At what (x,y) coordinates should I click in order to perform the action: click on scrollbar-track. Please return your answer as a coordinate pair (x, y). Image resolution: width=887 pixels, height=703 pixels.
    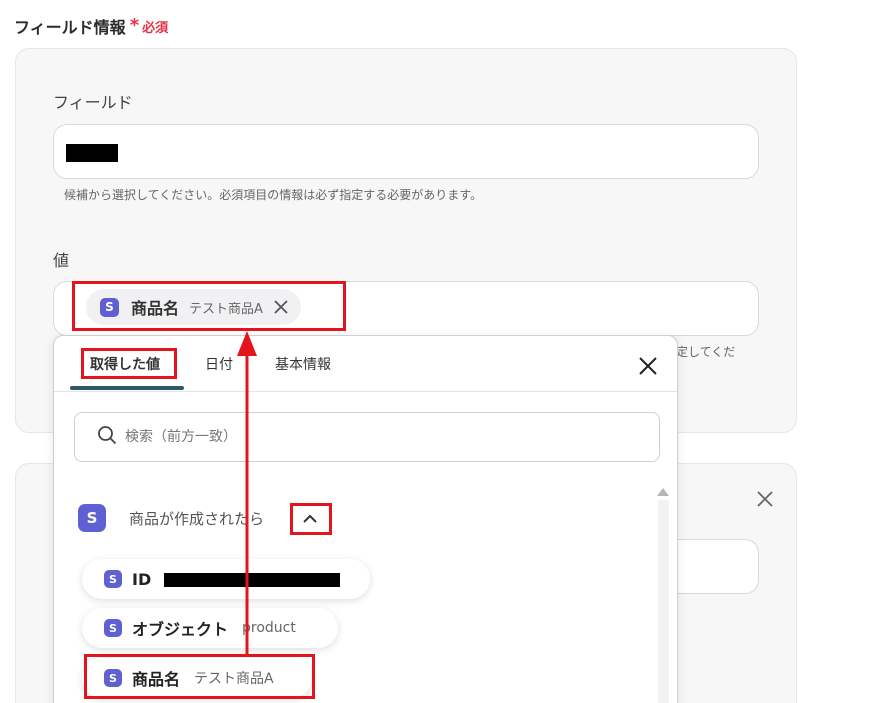
    Looking at the image, I should click on (663, 601).